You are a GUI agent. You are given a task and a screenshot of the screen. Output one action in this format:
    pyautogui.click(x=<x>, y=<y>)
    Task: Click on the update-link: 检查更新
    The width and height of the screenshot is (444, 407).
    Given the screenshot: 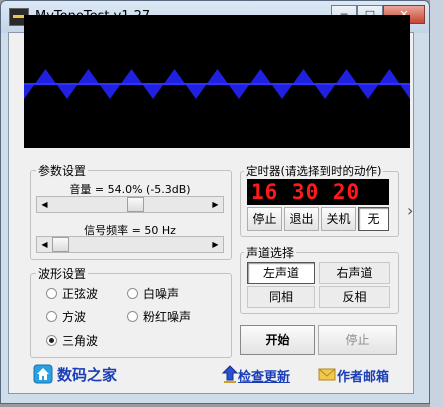 What is the action you would take?
    pyautogui.click(x=264, y=375)
    